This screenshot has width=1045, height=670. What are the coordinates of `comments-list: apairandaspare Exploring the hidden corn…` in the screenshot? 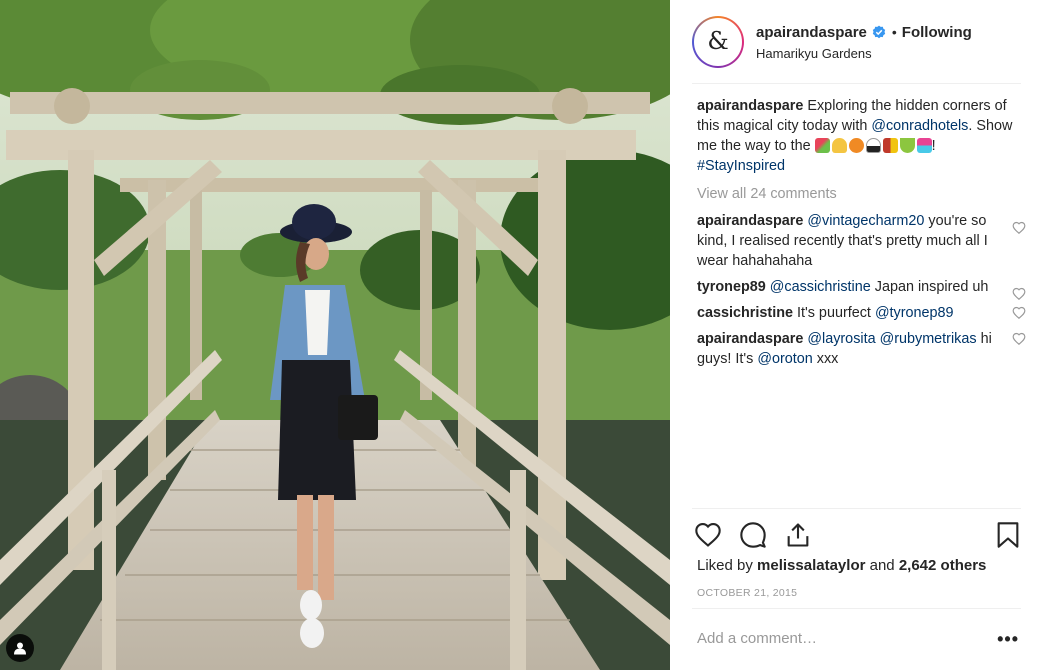 It's located at (862, 235).